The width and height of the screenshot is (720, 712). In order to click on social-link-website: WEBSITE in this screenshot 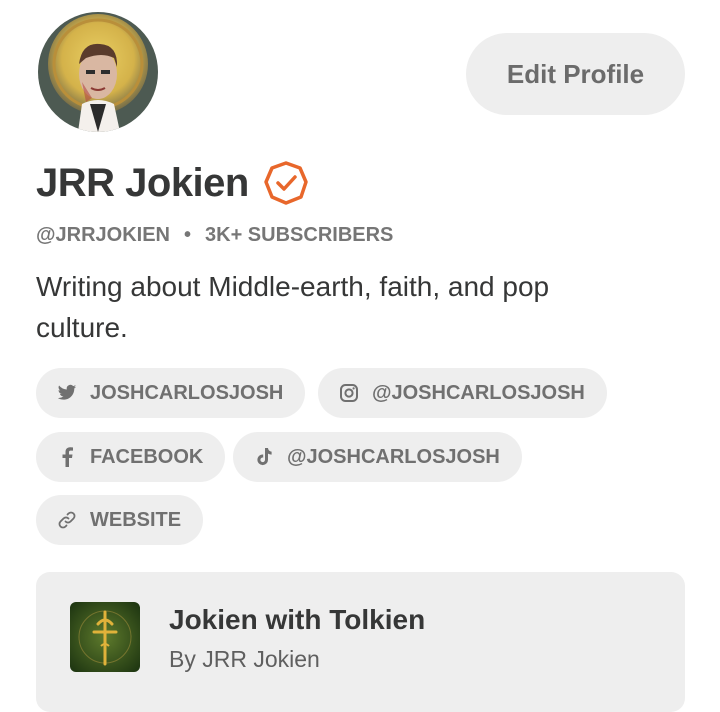, I will do `click(120, 520)`.